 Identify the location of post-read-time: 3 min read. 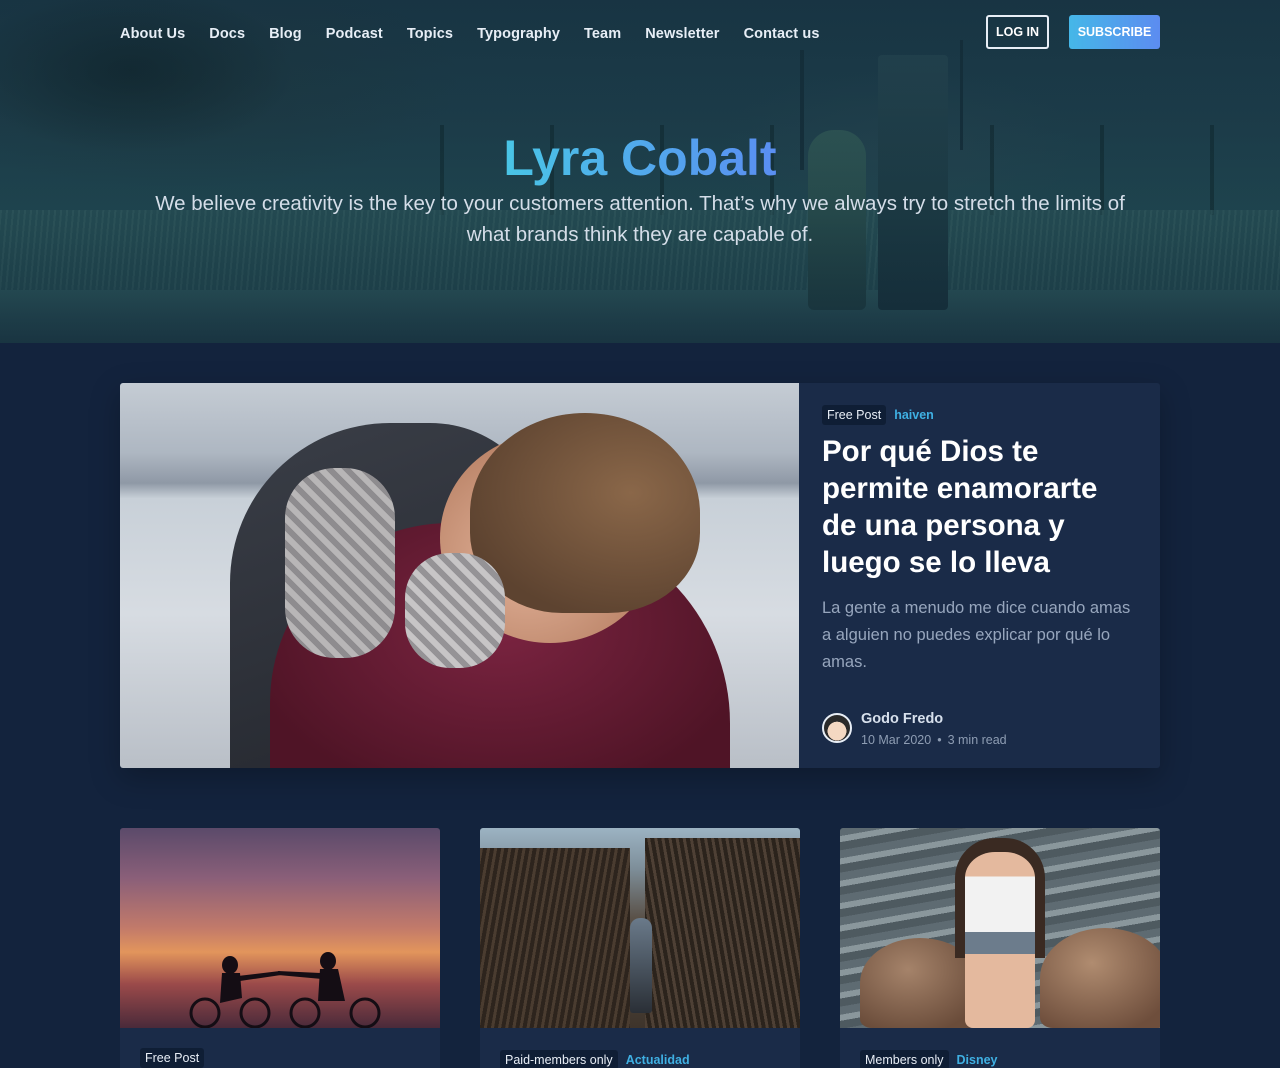
(977, 740).